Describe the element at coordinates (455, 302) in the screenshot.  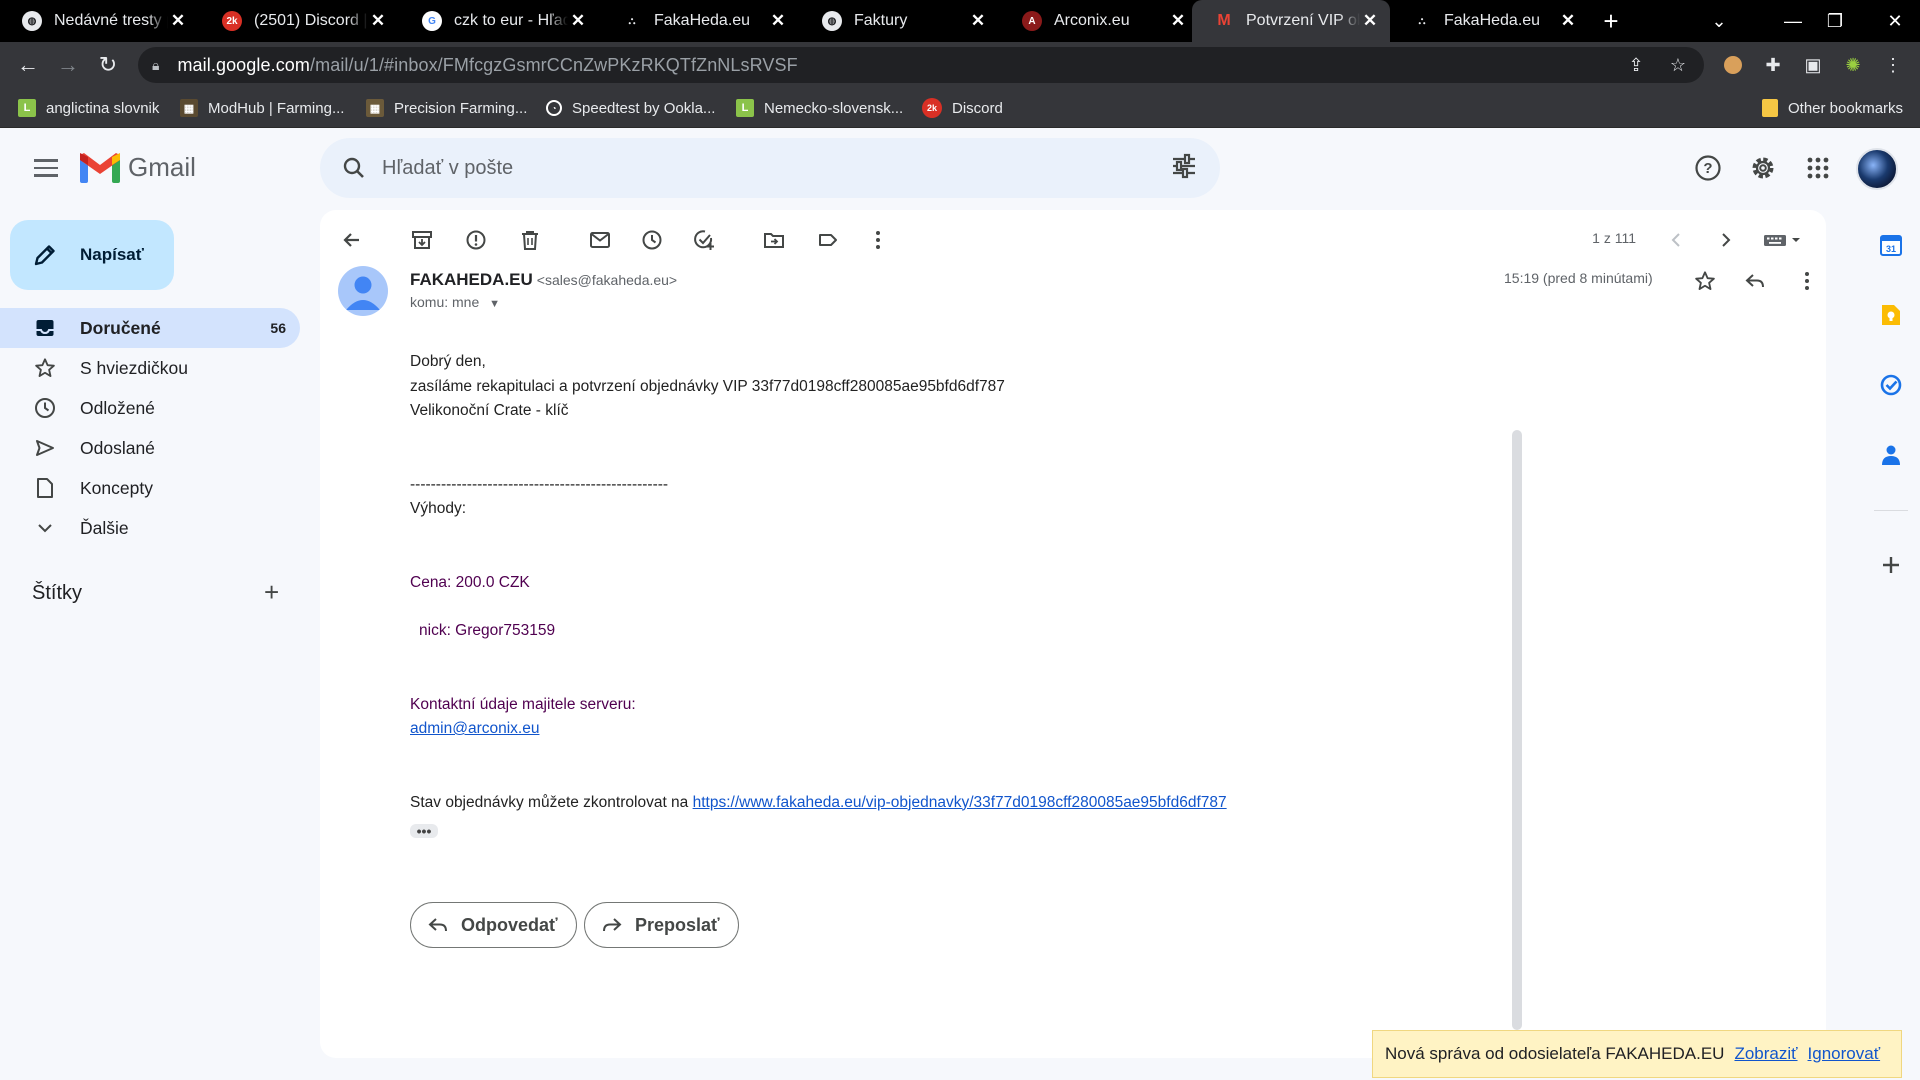
I see `recipient-details: komu: mne ▼` at that location.